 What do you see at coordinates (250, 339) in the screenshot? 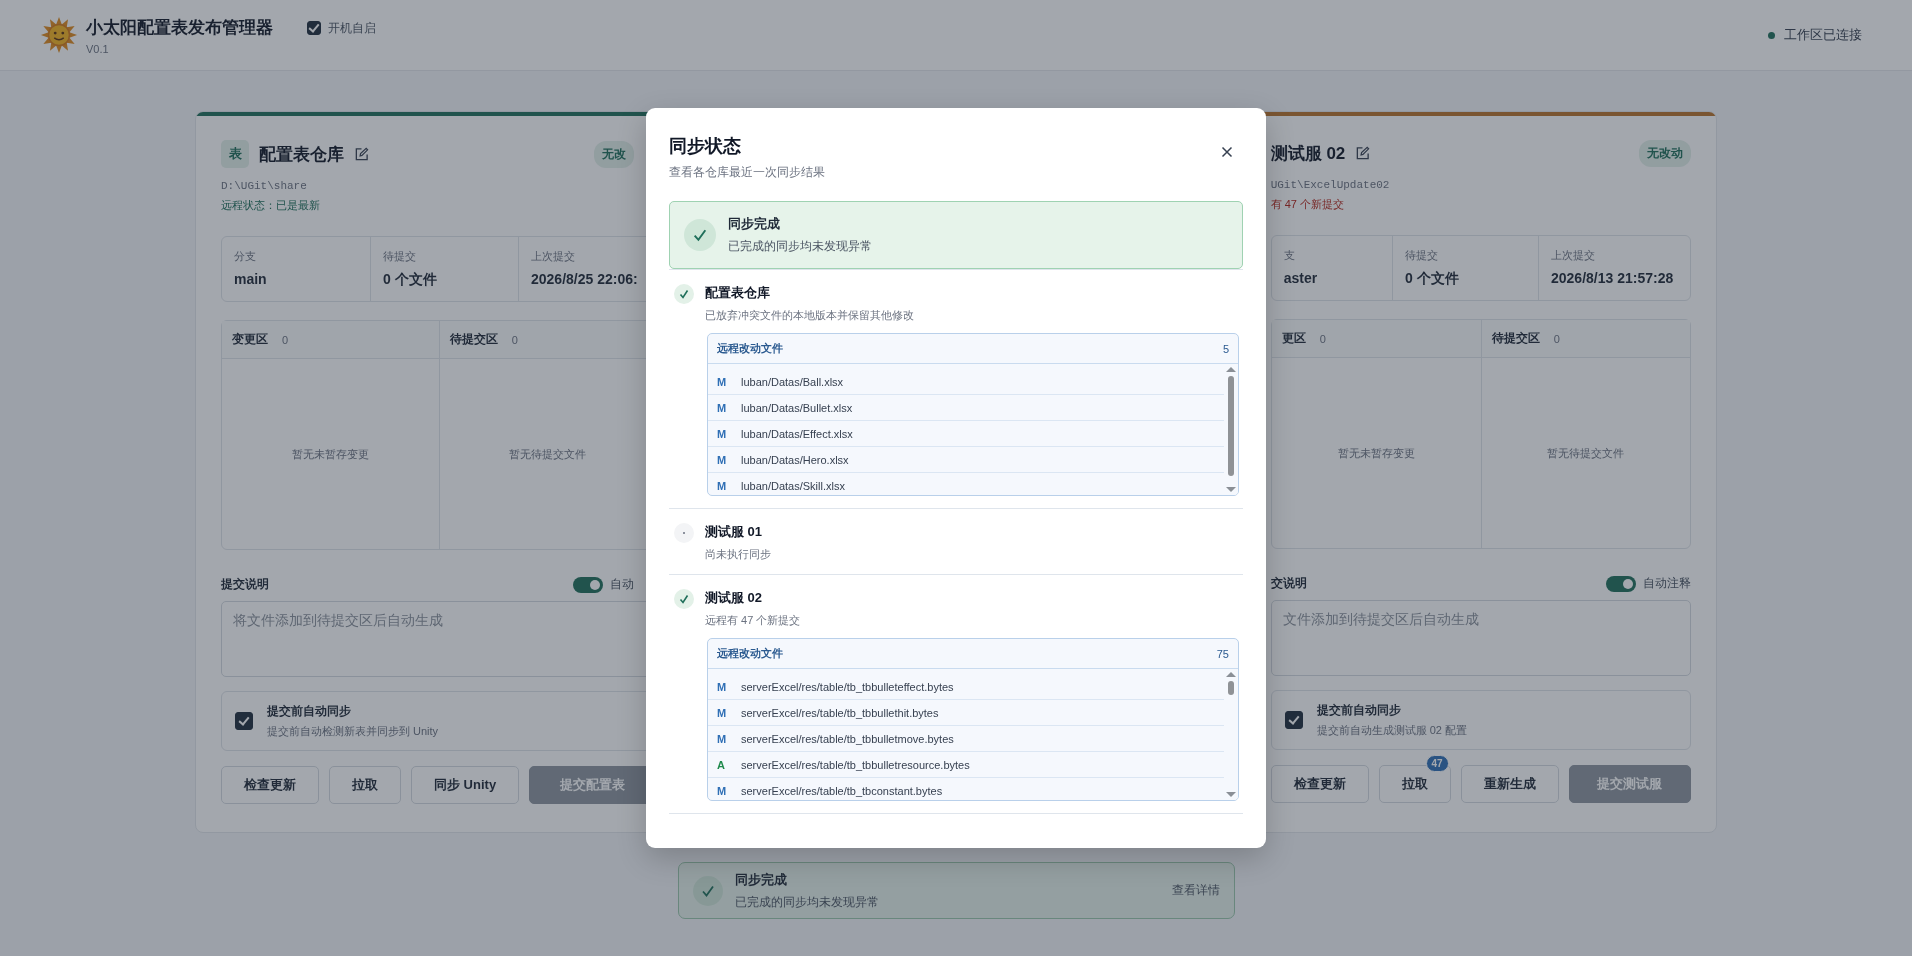
I see `panel-title: 变更区` at bounding box center [250, 339].